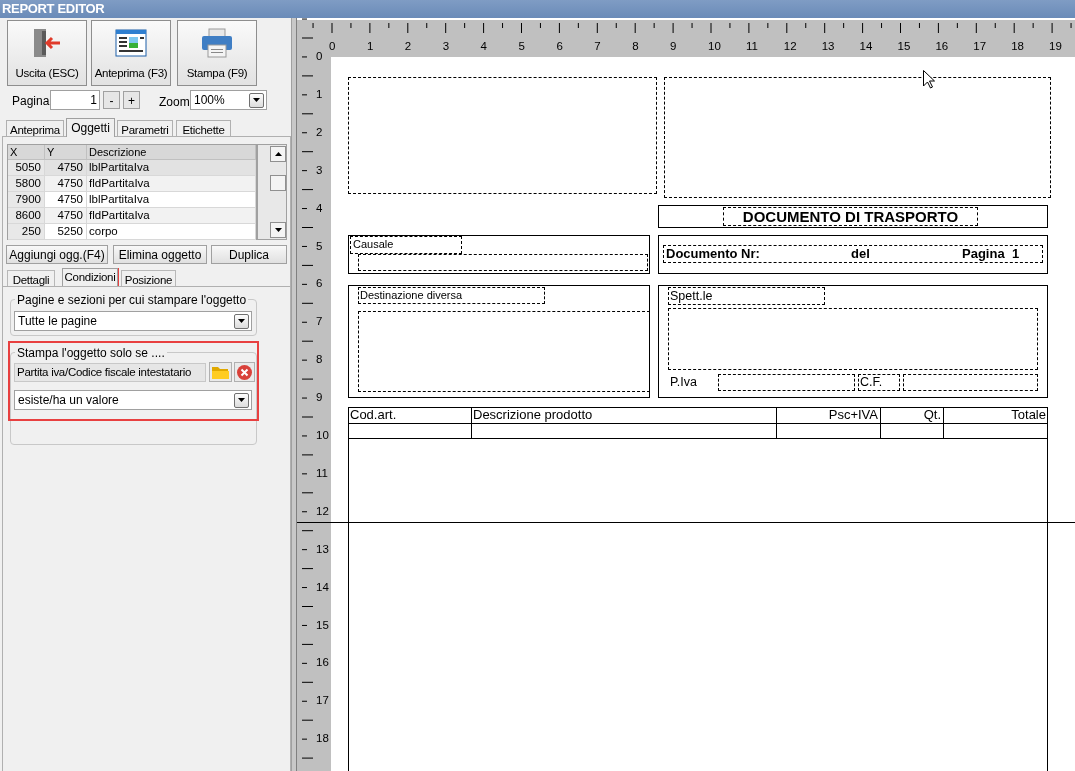  I want to click on up-arrow-icon, so click(278, 154).